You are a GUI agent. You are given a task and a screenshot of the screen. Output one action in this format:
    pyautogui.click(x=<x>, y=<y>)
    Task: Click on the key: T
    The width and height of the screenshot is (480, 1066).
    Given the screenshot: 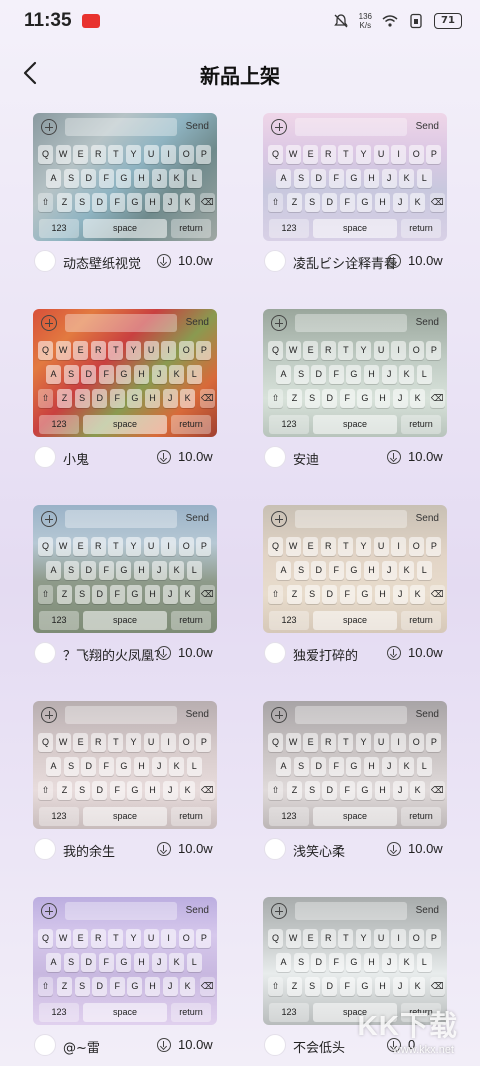 What is the action you would take?
    pyautogui.click(x=346, y=742)
    